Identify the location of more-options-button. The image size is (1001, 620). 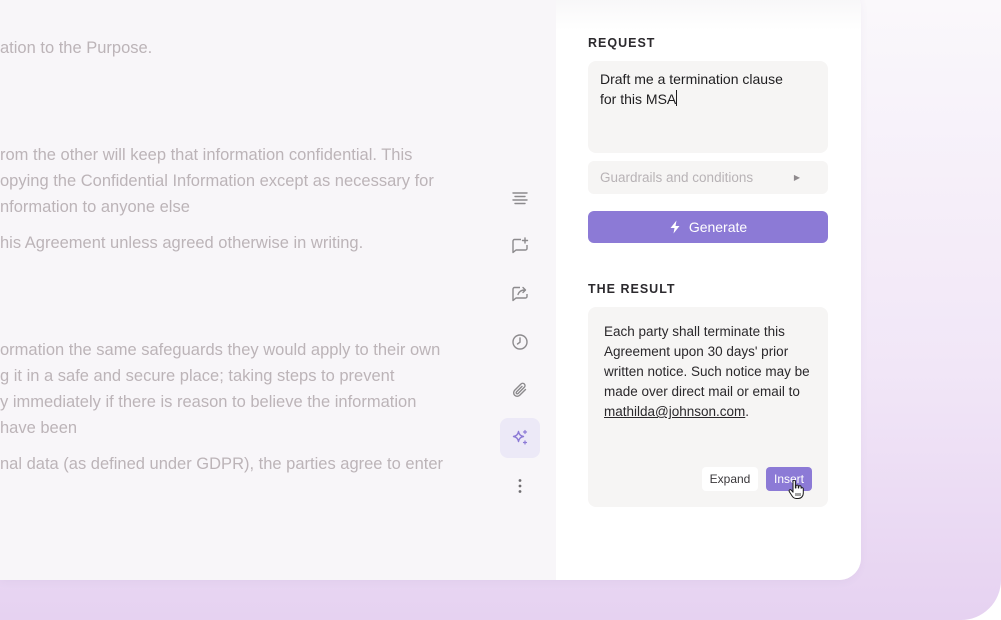
(520, 486).